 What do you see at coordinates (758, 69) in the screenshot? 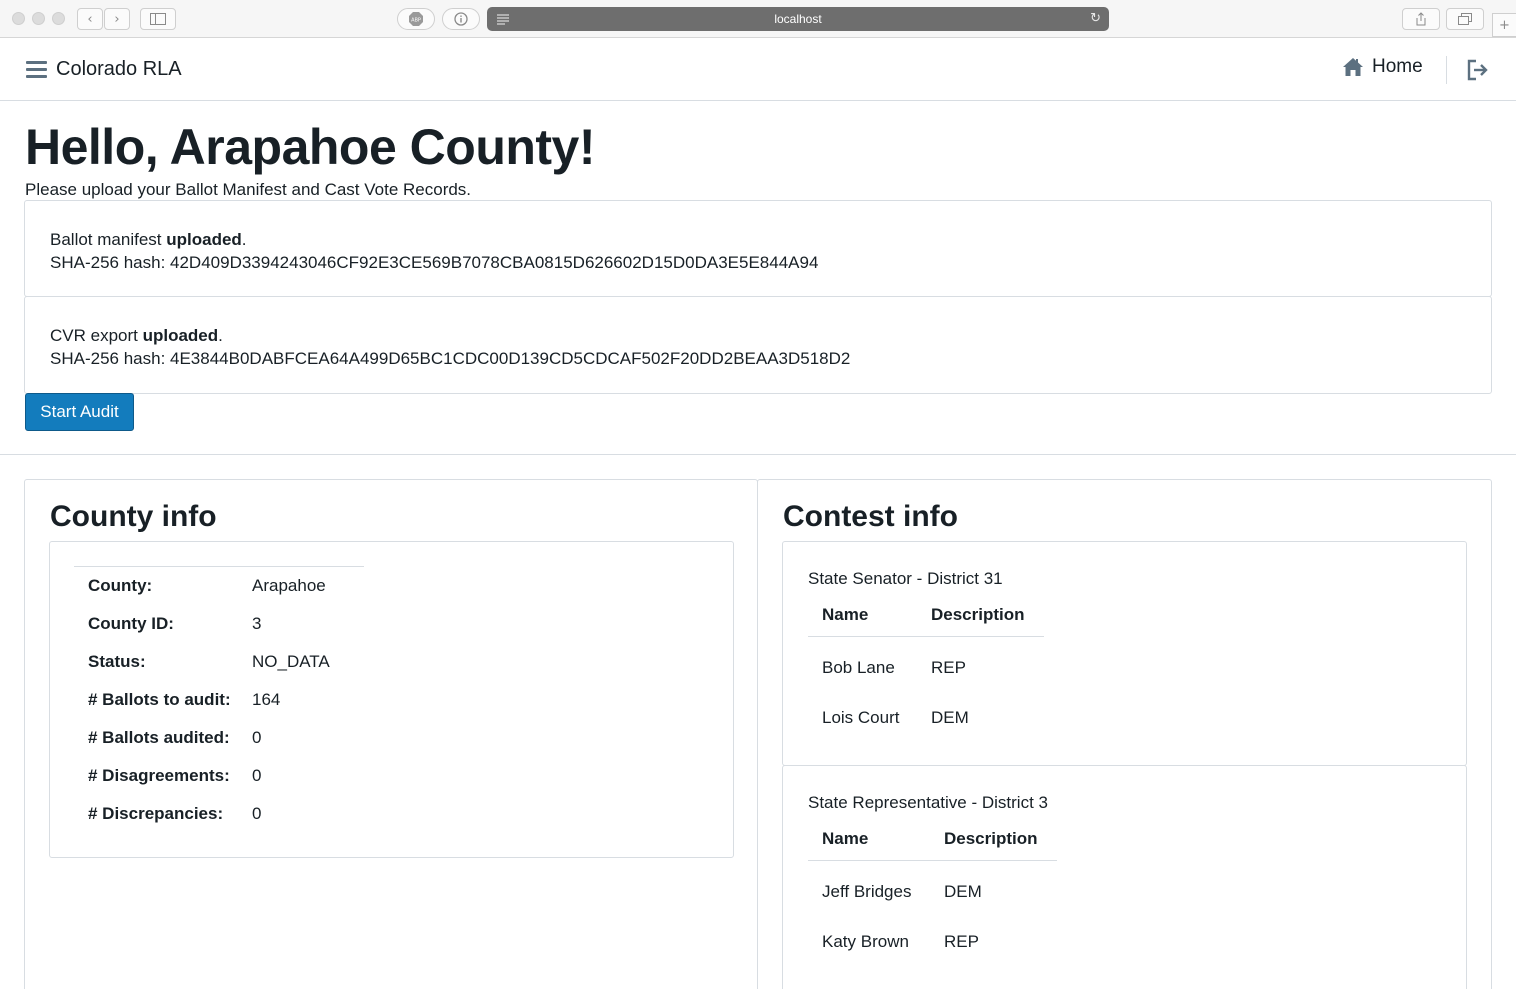
I see `app-navbar: Colorado RLA Home` at bounding box center [758, 69].